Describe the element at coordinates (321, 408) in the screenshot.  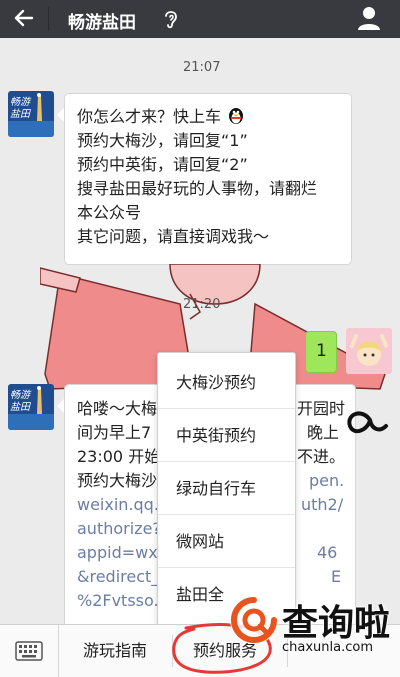
I see `message-line: 开园时` at that location.